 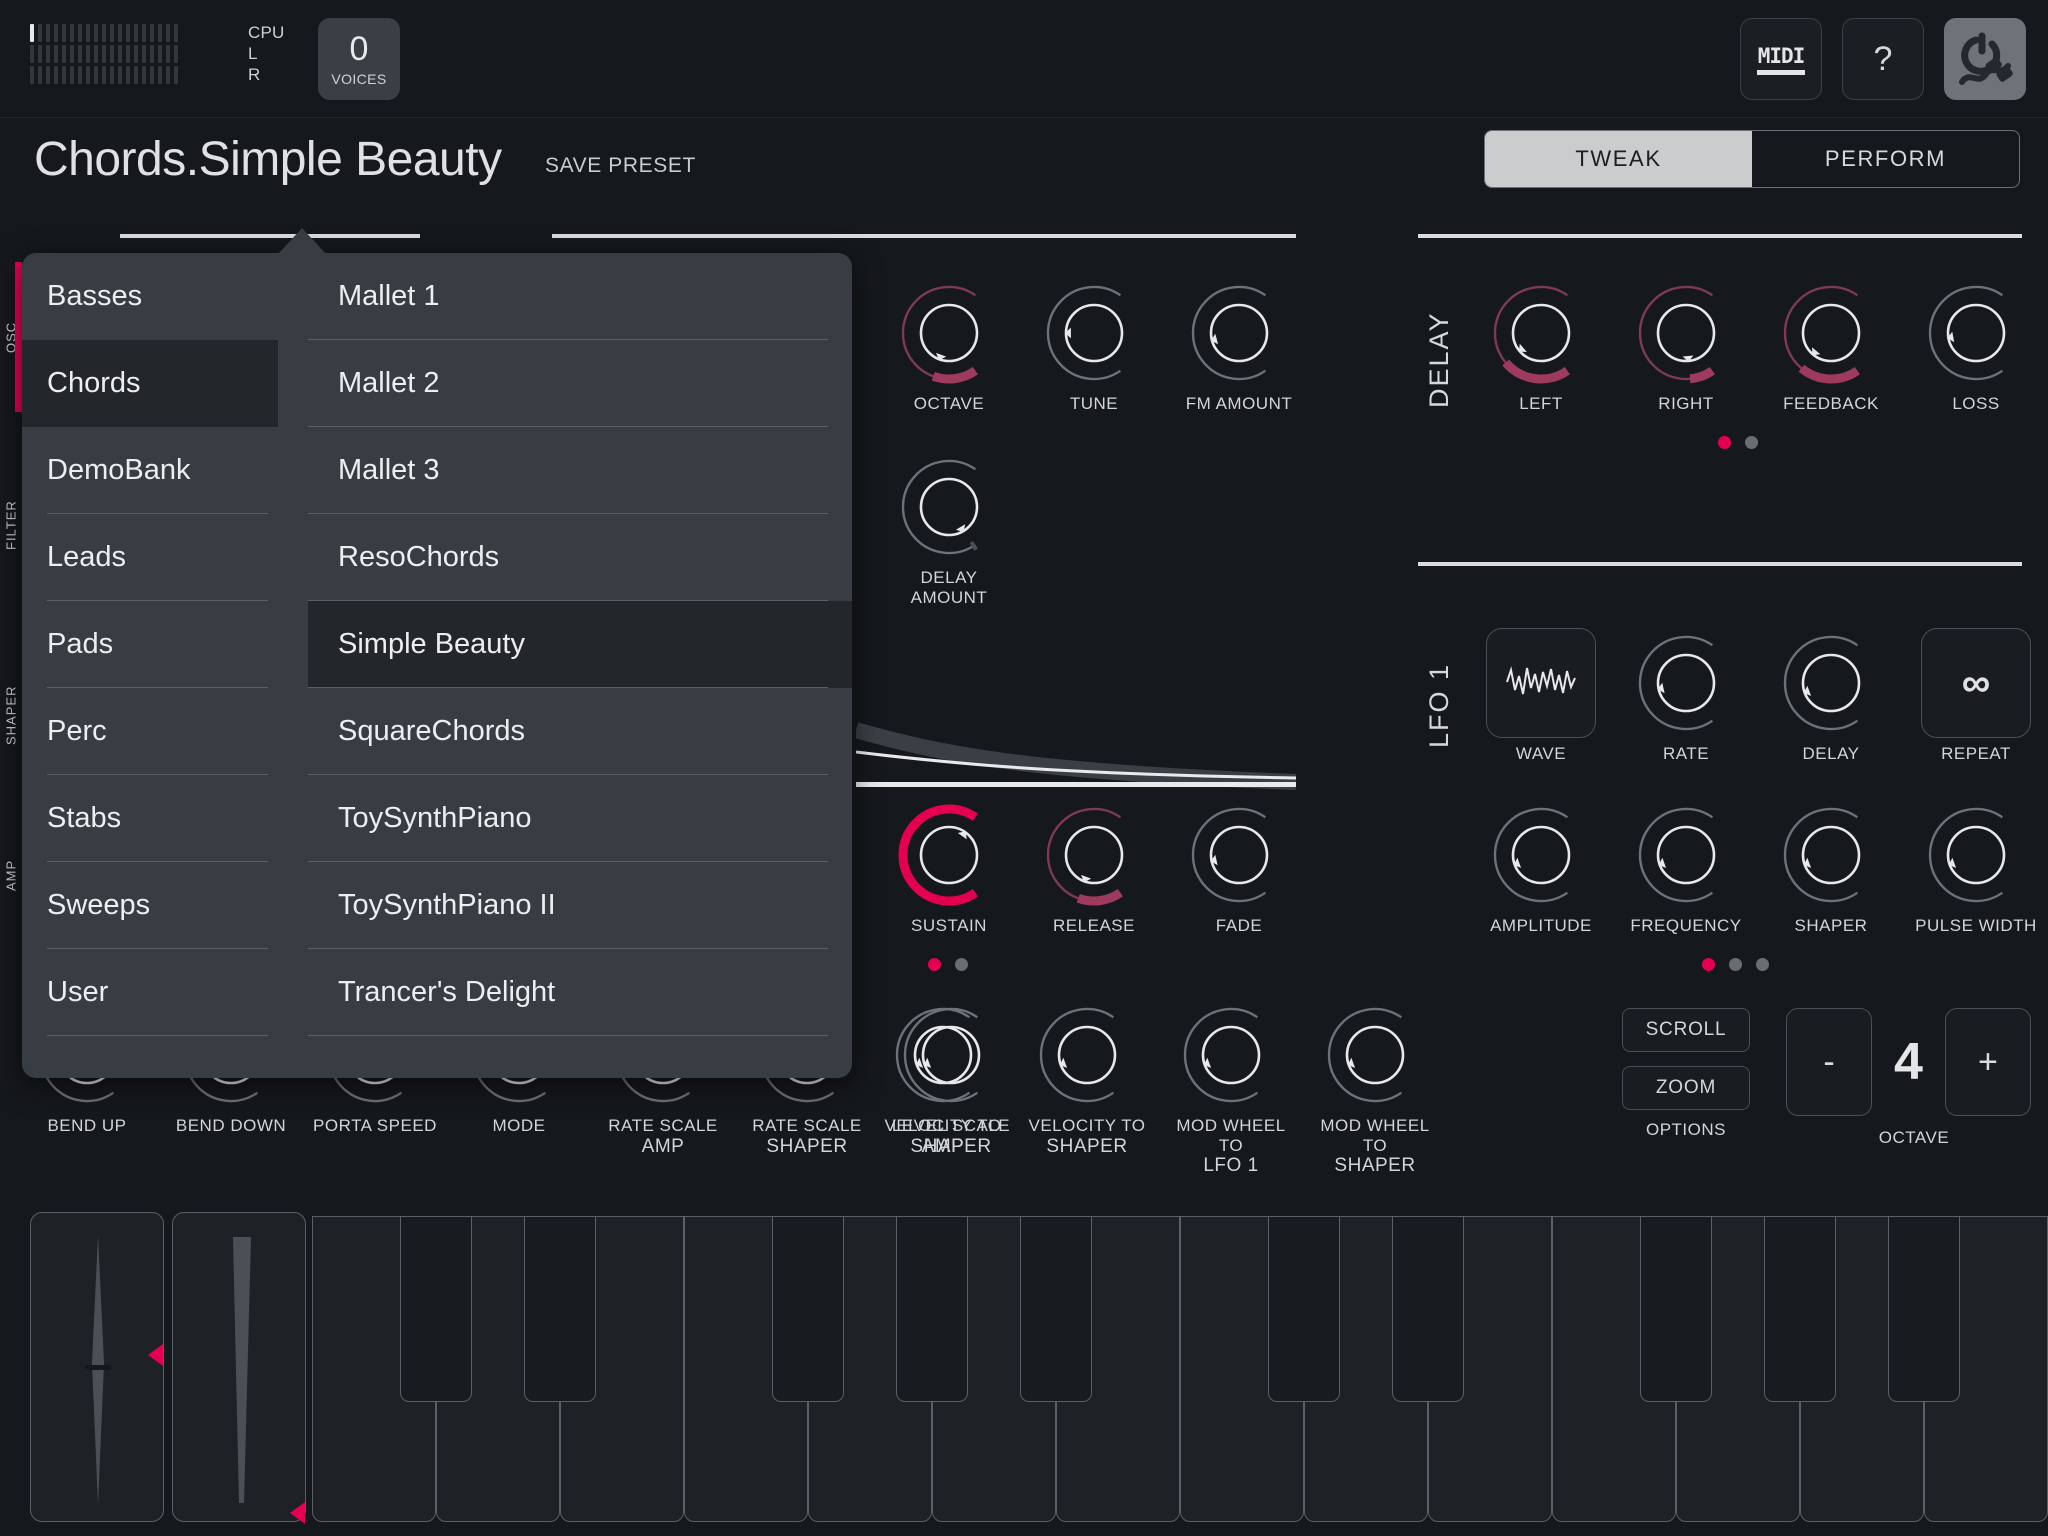 What do you see at coordinates (1541, 683) in the screenshot?
I see `random-wave-icon` at bounding box center [1541, 683].